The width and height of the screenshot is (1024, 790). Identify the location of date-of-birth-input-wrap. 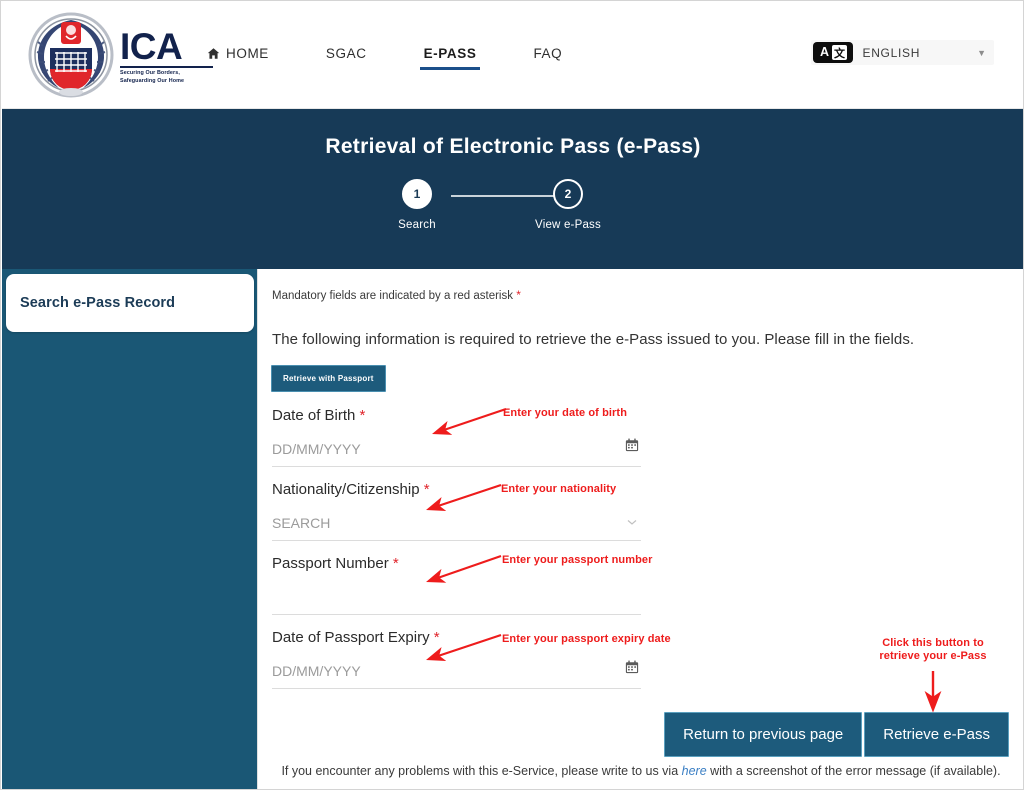
(456, 451).